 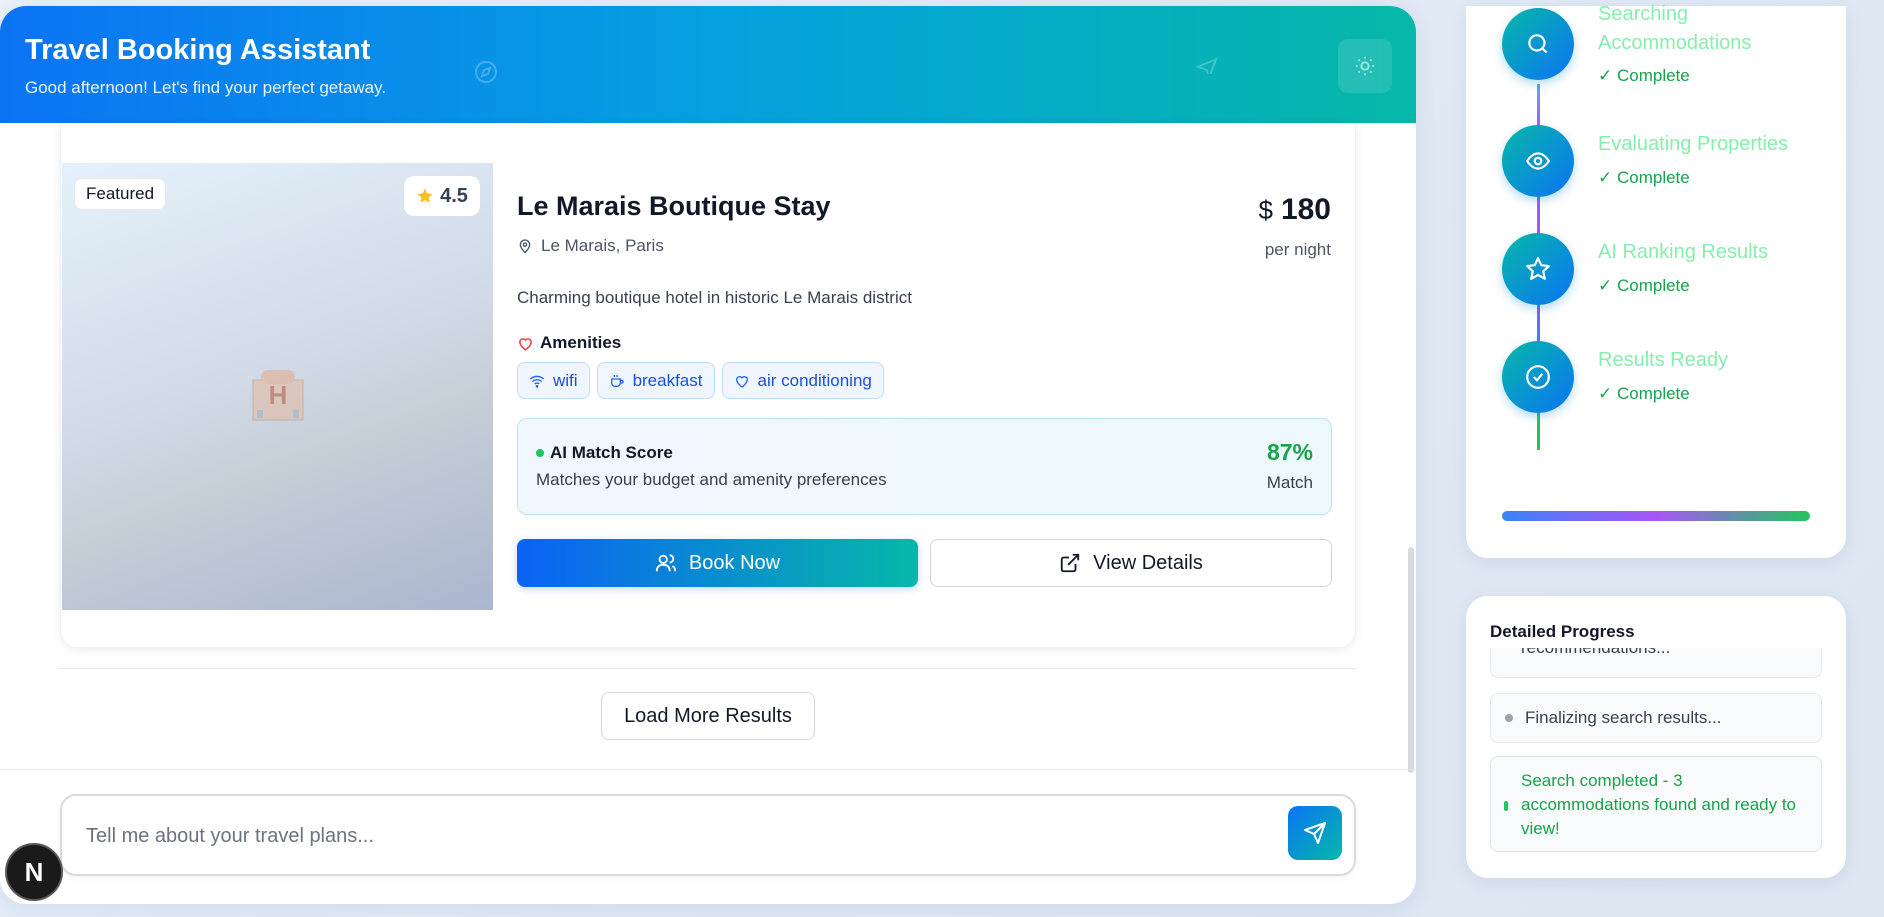 I want to click on amenity-list: wifi breakfast air conditioning, so click(x=700, y=380).